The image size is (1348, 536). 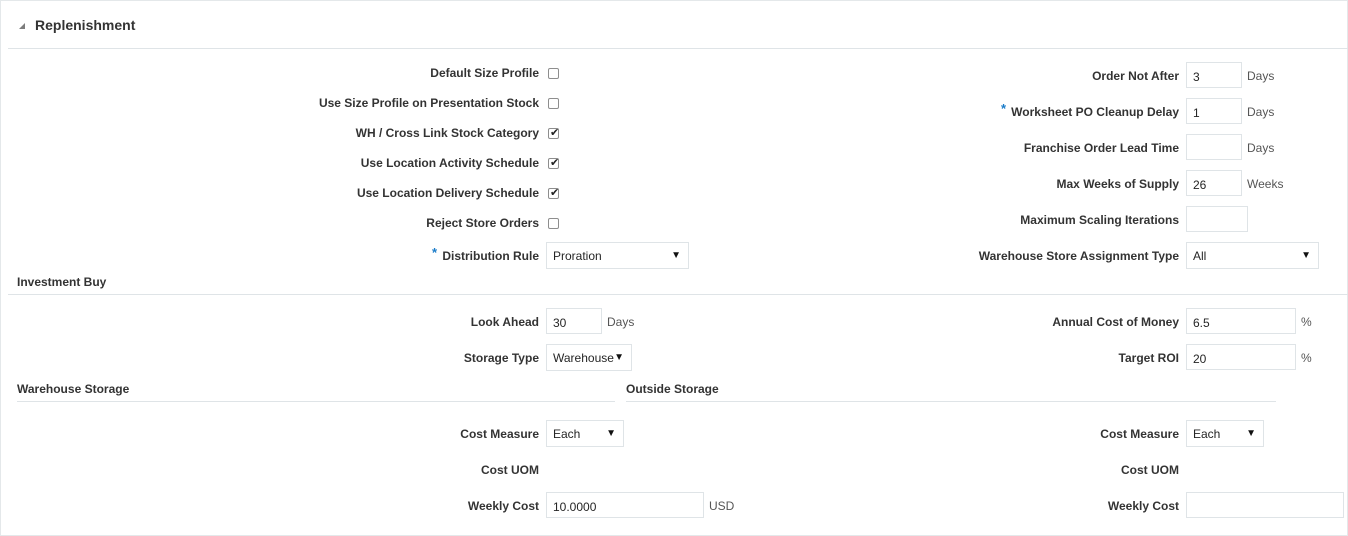 I want to click on default-size-profile-checkbox, so click(x=553, y=73).